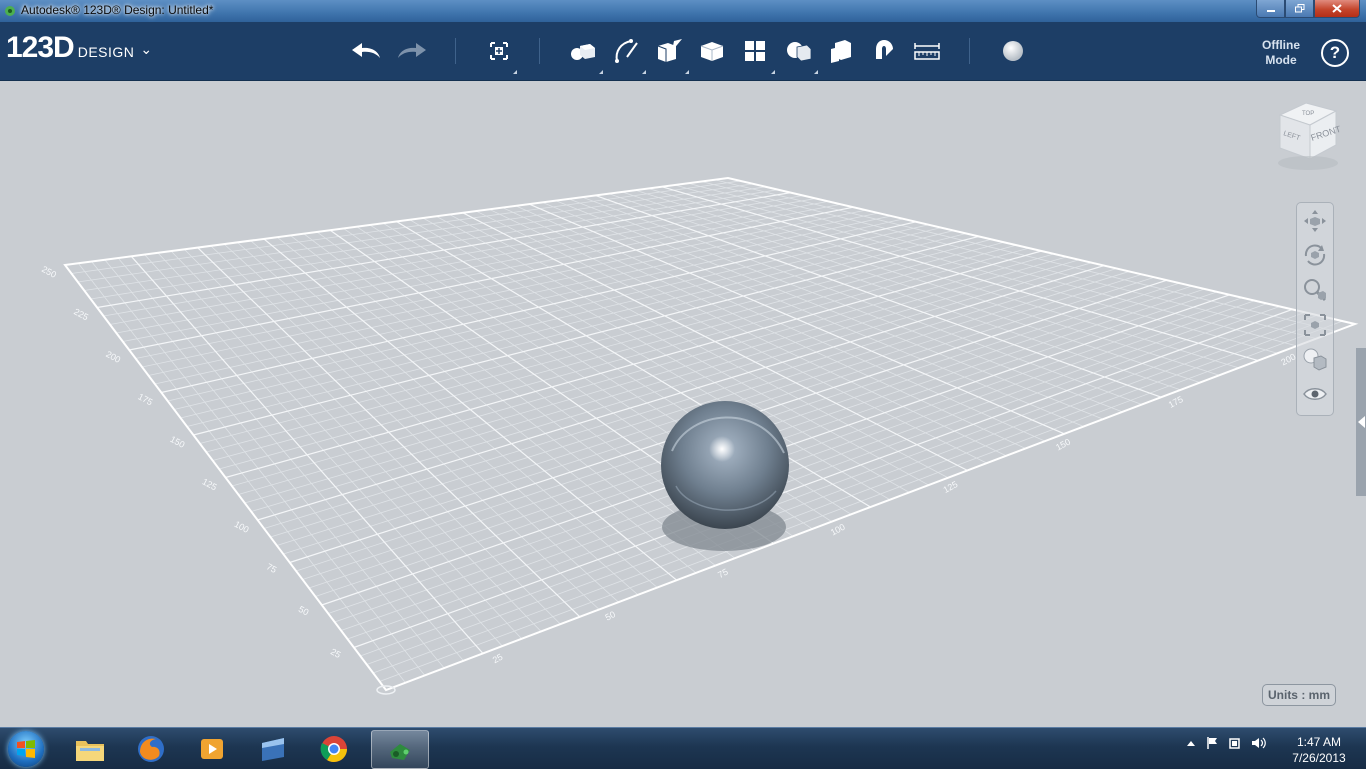 The width and height of the screenshot is (1366, 769). What do you see at coordinates (90, 748) in the screenshot?
I see `taskbar-explorer` at bounding box center [90, 748].